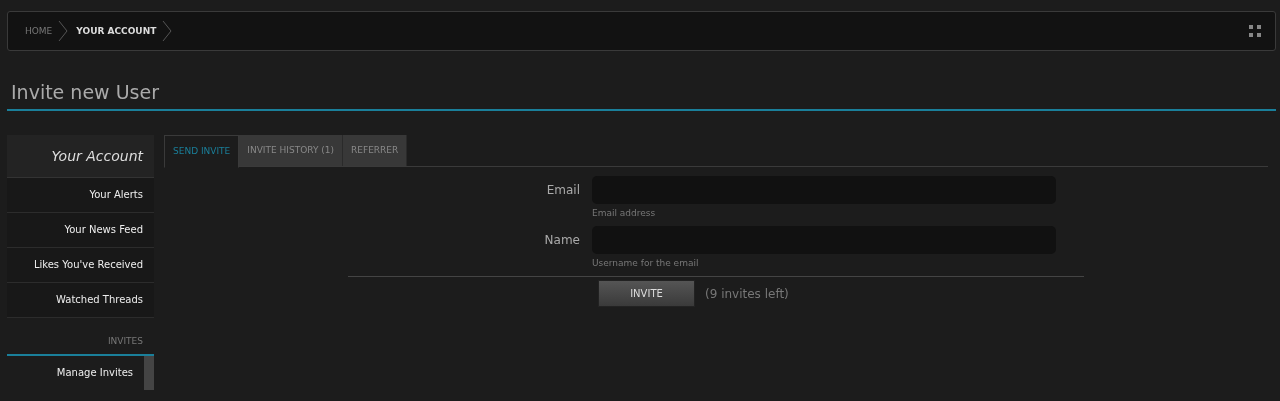 The height and width of the screenshot is (401, 1280). Describe the element at coordinates (1255, 31) in the screenshot. I see `fullscreen-icon` at that location.